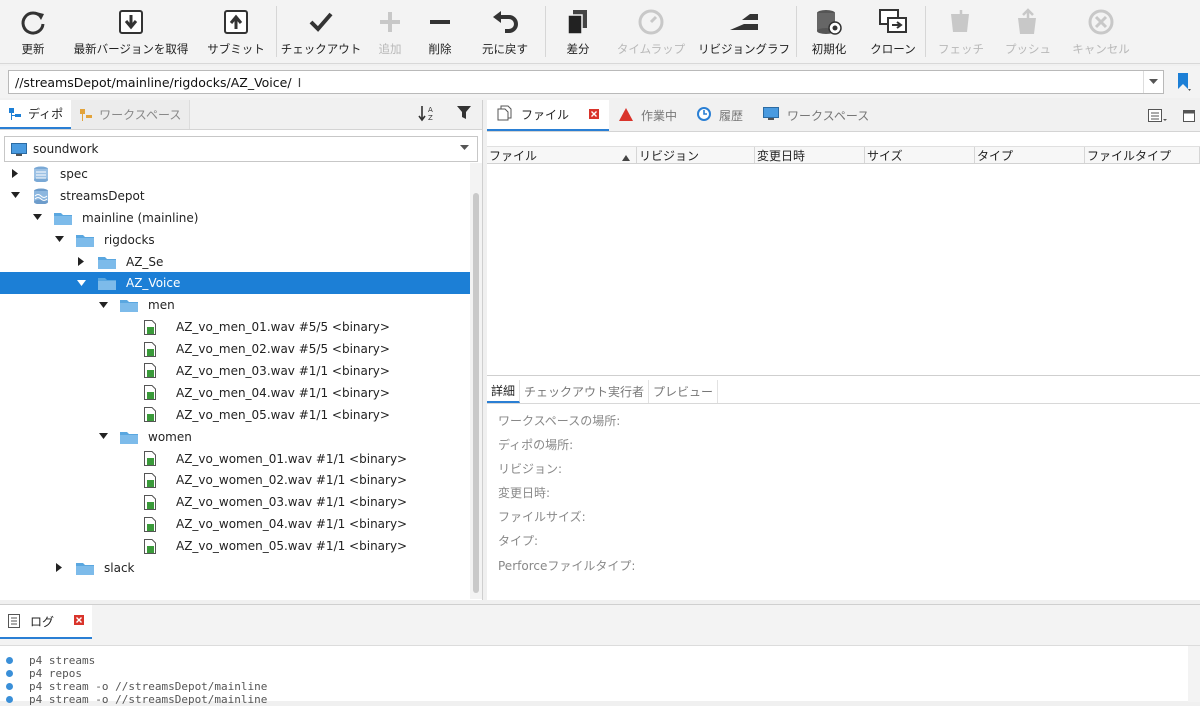 This screenshot has height=706, width=1200. What do you see at coordinates (390, 22) in the screenshot?
I see `plus-icon` at bounding box center [390, 22].